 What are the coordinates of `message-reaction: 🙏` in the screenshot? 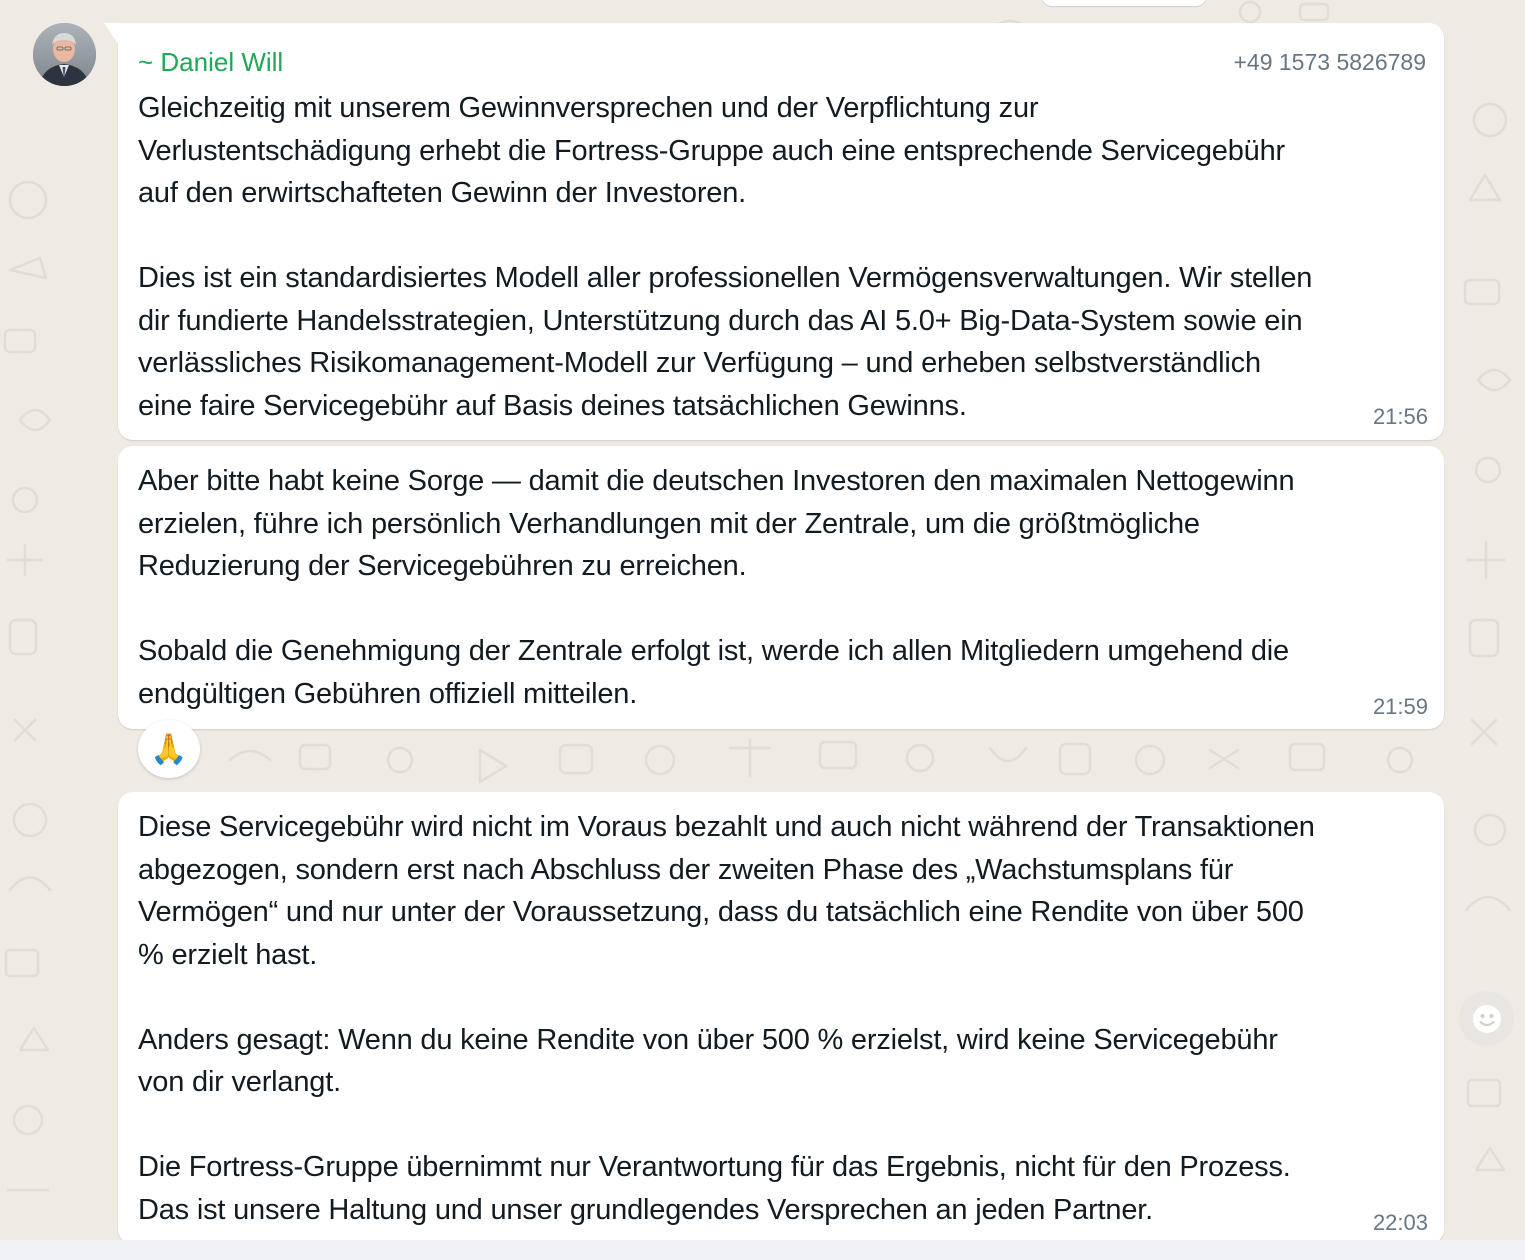 It's located at (169, 749).